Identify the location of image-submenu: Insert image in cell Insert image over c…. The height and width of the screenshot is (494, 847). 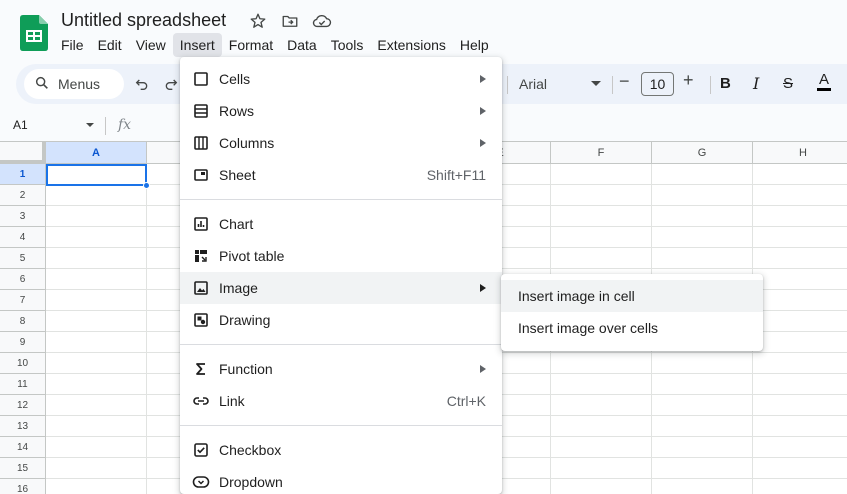
(632, 312).